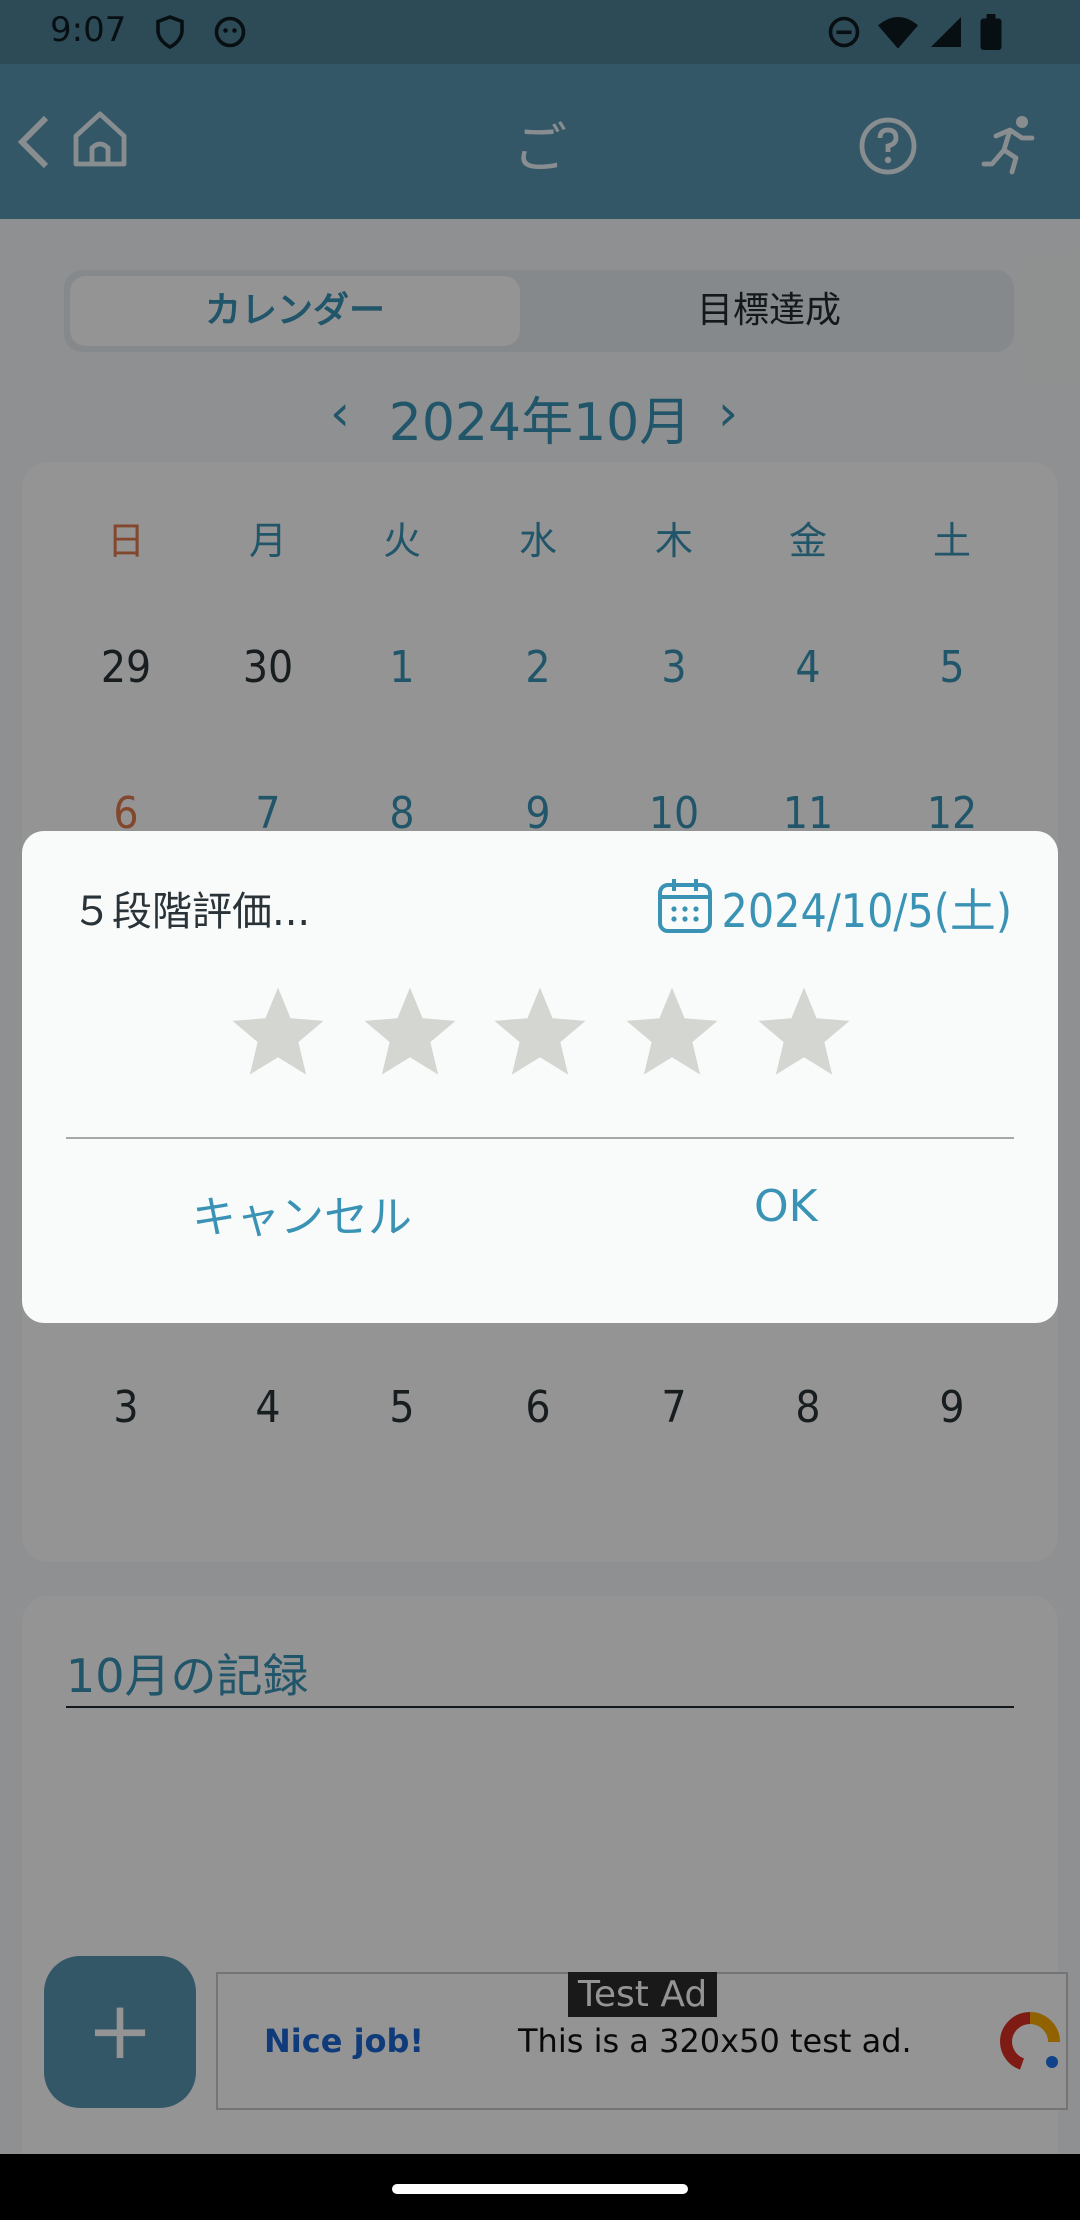 The width and height of the screenshot is (1080, 2220). Describe the element at coordinates (540, 1033) in the screenshot. I see `star-3-icon` at that location.